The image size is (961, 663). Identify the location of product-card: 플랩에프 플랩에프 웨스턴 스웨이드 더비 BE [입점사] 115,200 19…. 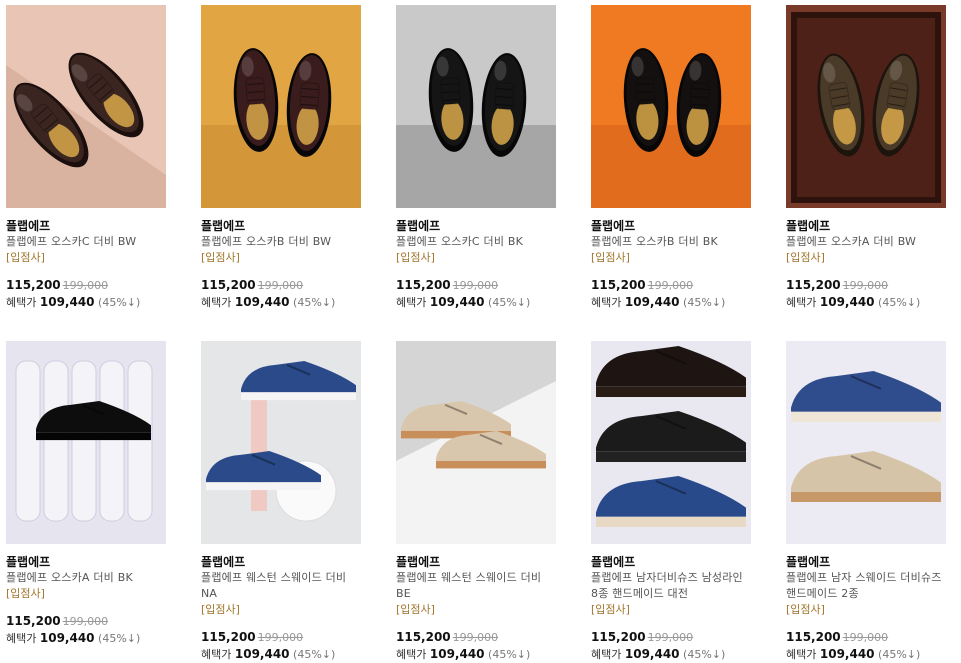
(476, 502).